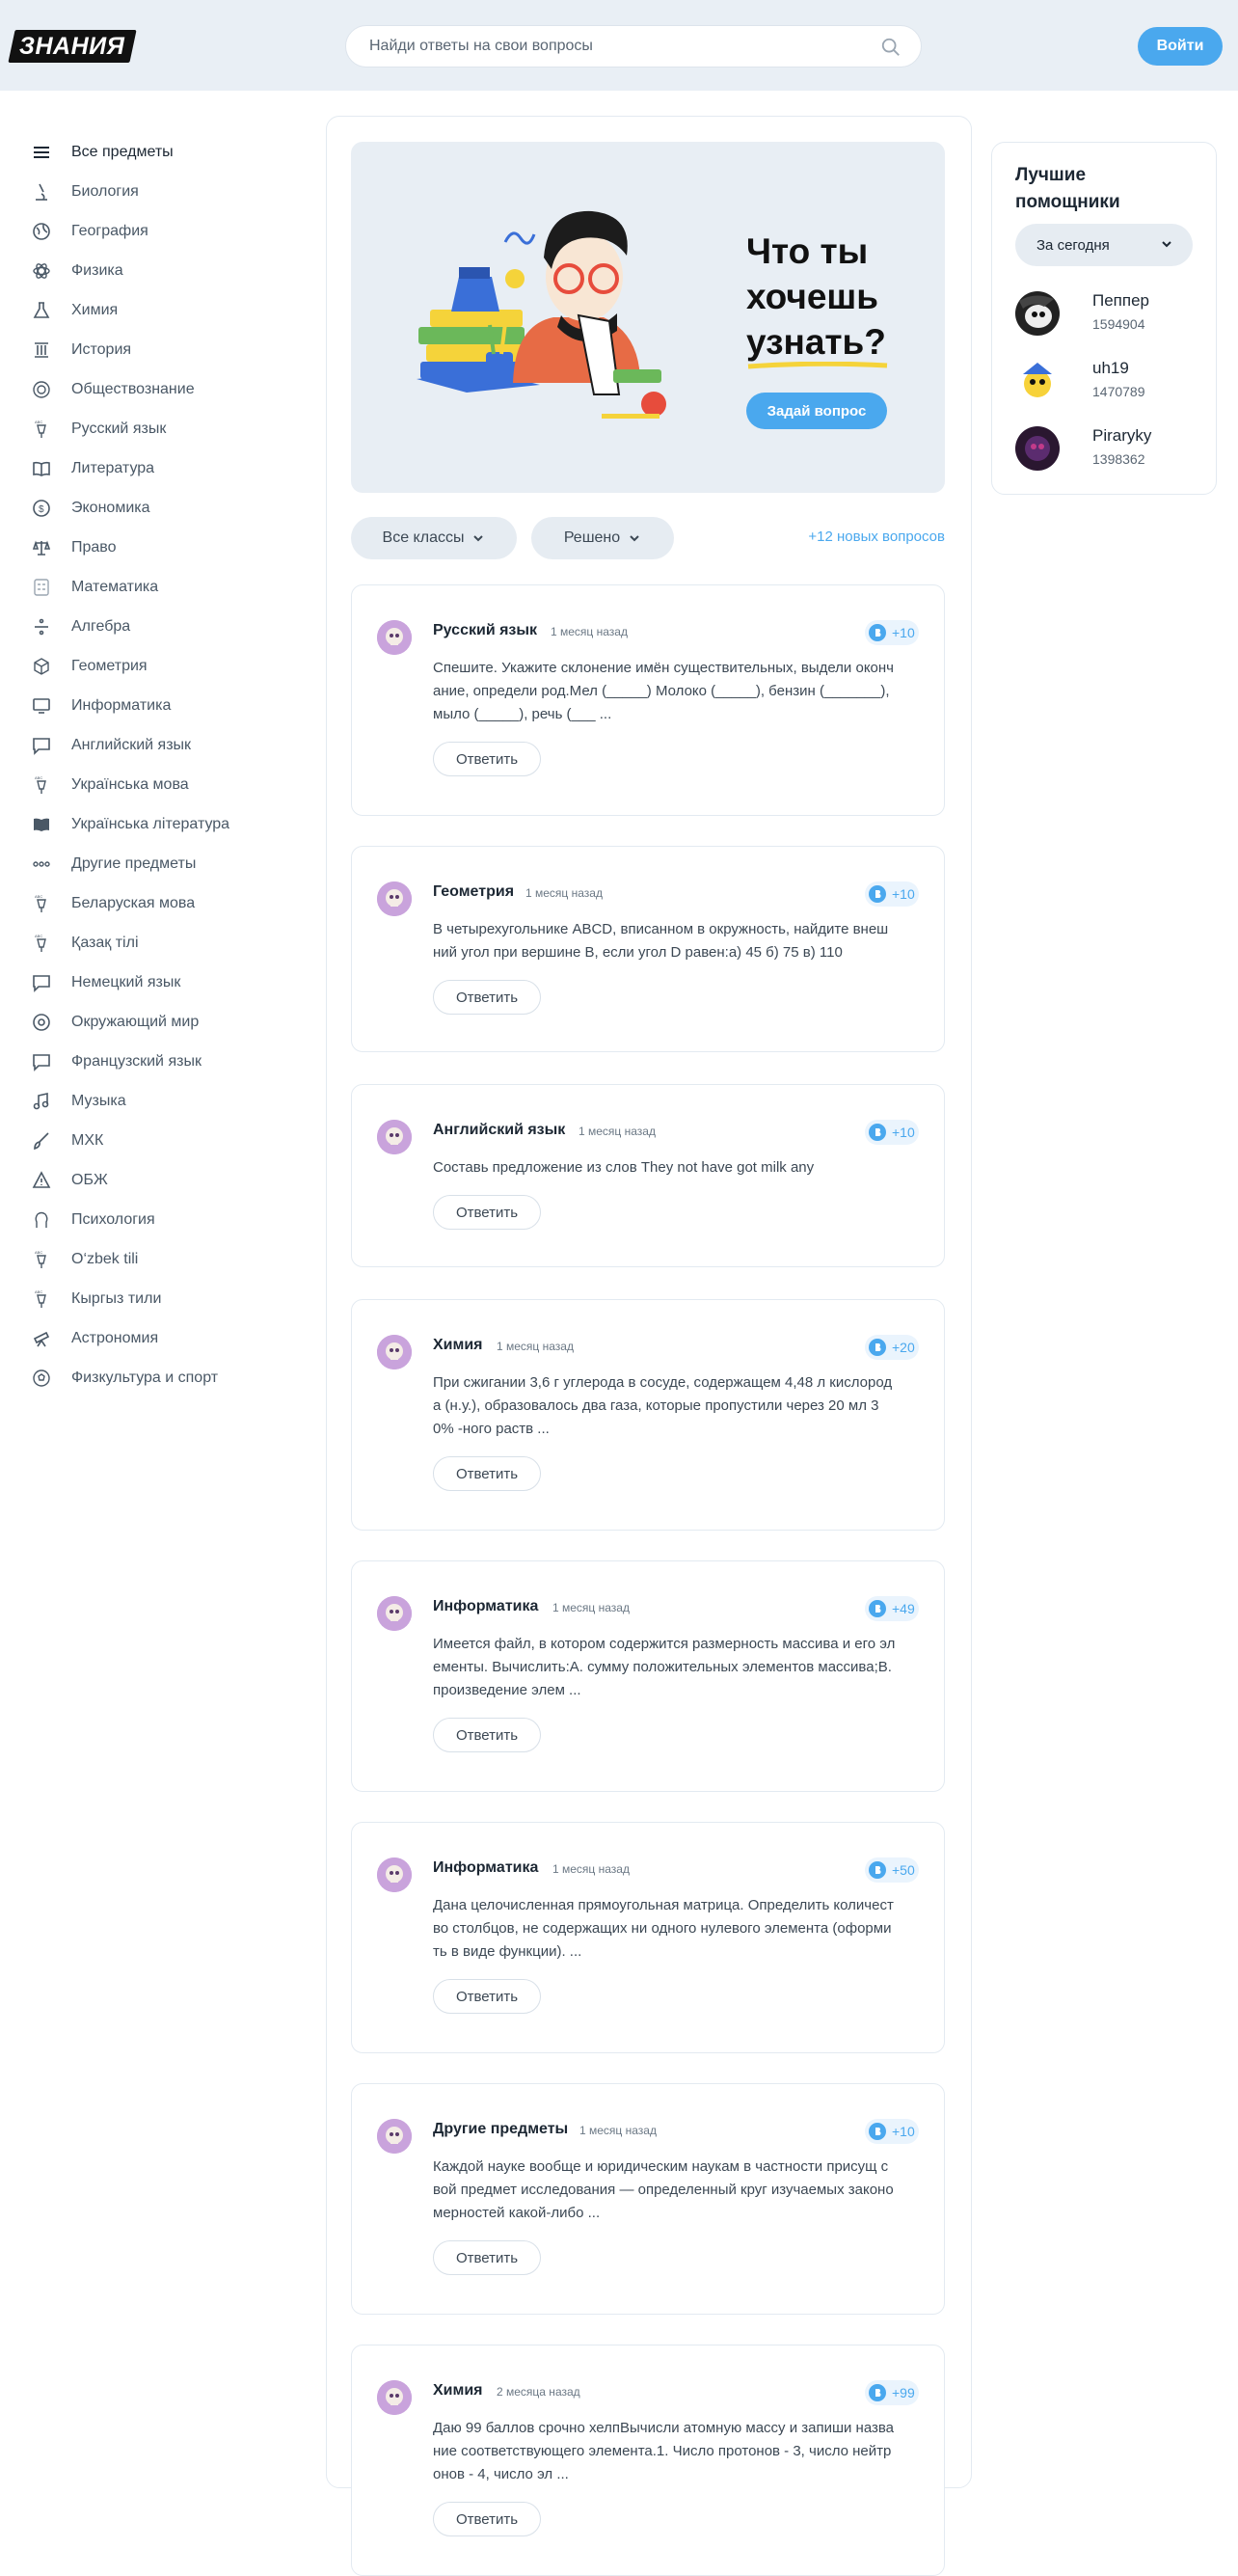 This screenshot has width=1238, height=2576. What do you see at coordinates (166, 231) in the screenshot?
I see `sidebar-item: География` at bounding box center [166, 231].